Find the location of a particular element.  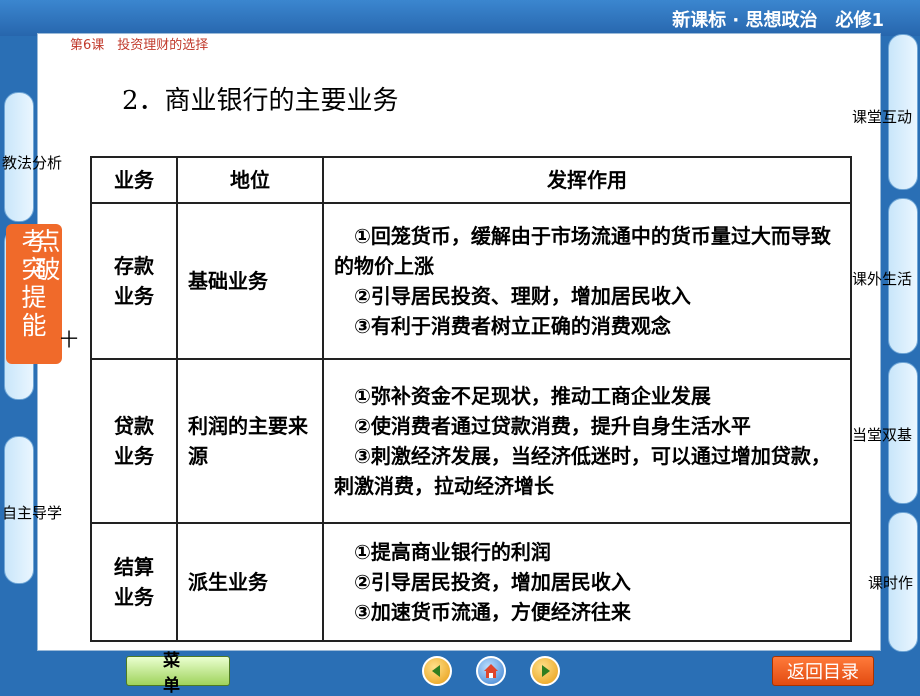

nav-tab-kaodian: 考 点 突 破 提 能 is located at coordinates (34, 294).